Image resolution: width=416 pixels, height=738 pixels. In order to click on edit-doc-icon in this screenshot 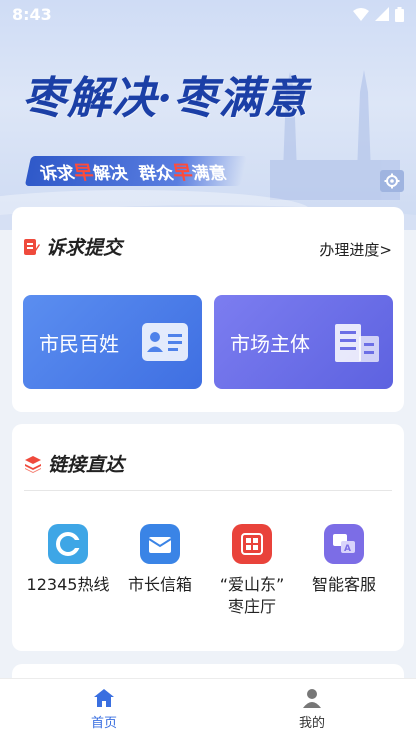, I will do `click(32, 246)`.